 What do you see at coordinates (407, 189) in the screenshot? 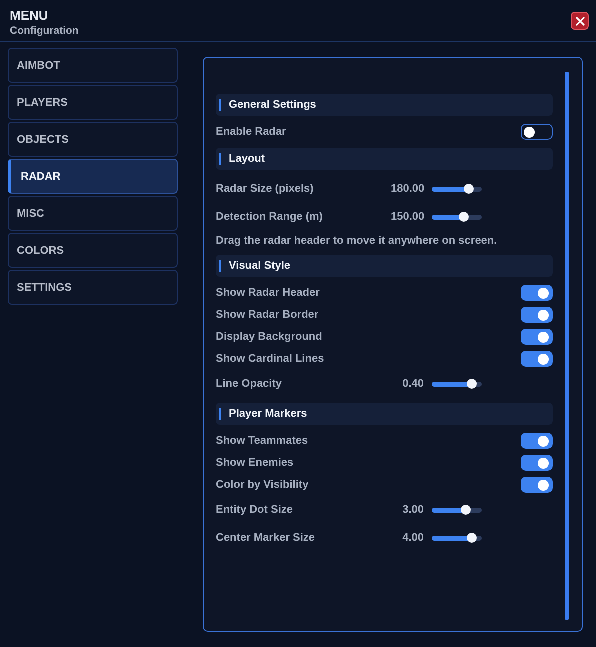
I see `slider-value: 180.00` at bounding box center [407, 189].